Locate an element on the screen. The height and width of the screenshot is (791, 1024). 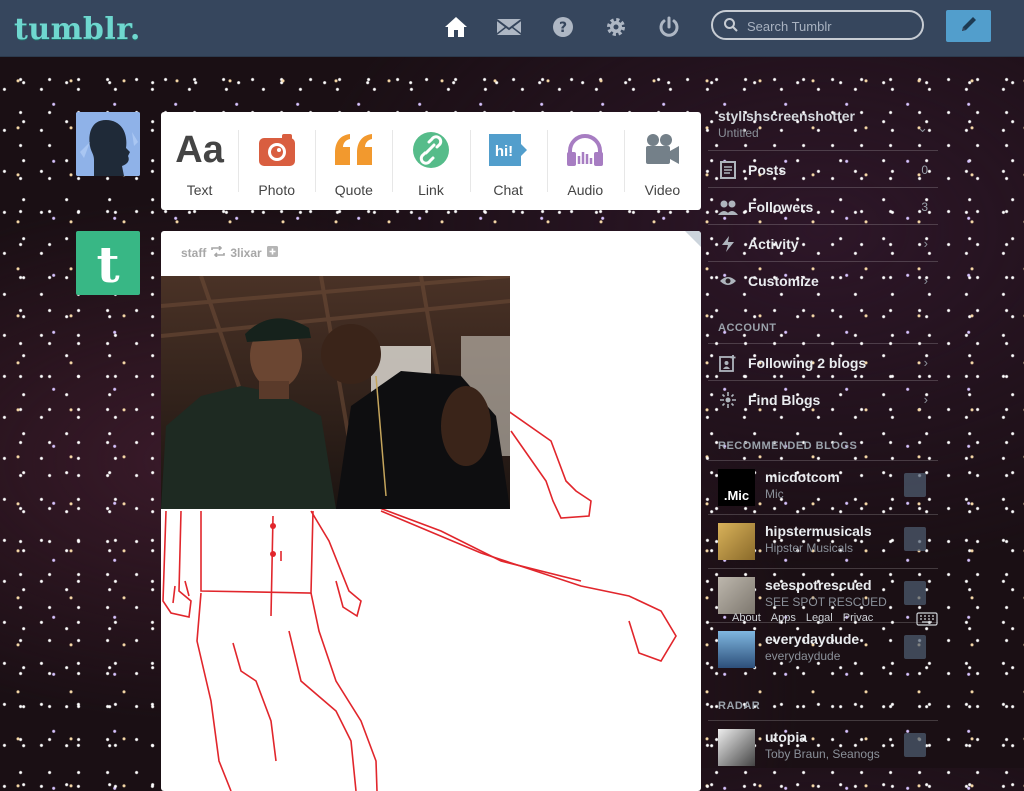
mail-icon is located at coordinates (509, 27).